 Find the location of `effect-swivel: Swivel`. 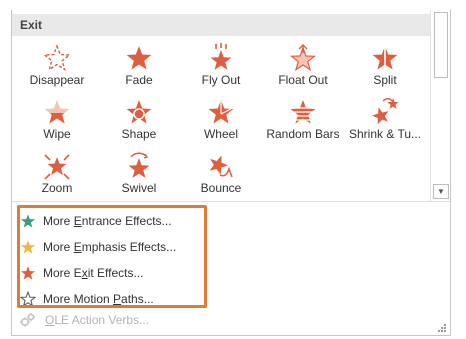

effect-swivel: Swivel is located at coordinates (139, 174).